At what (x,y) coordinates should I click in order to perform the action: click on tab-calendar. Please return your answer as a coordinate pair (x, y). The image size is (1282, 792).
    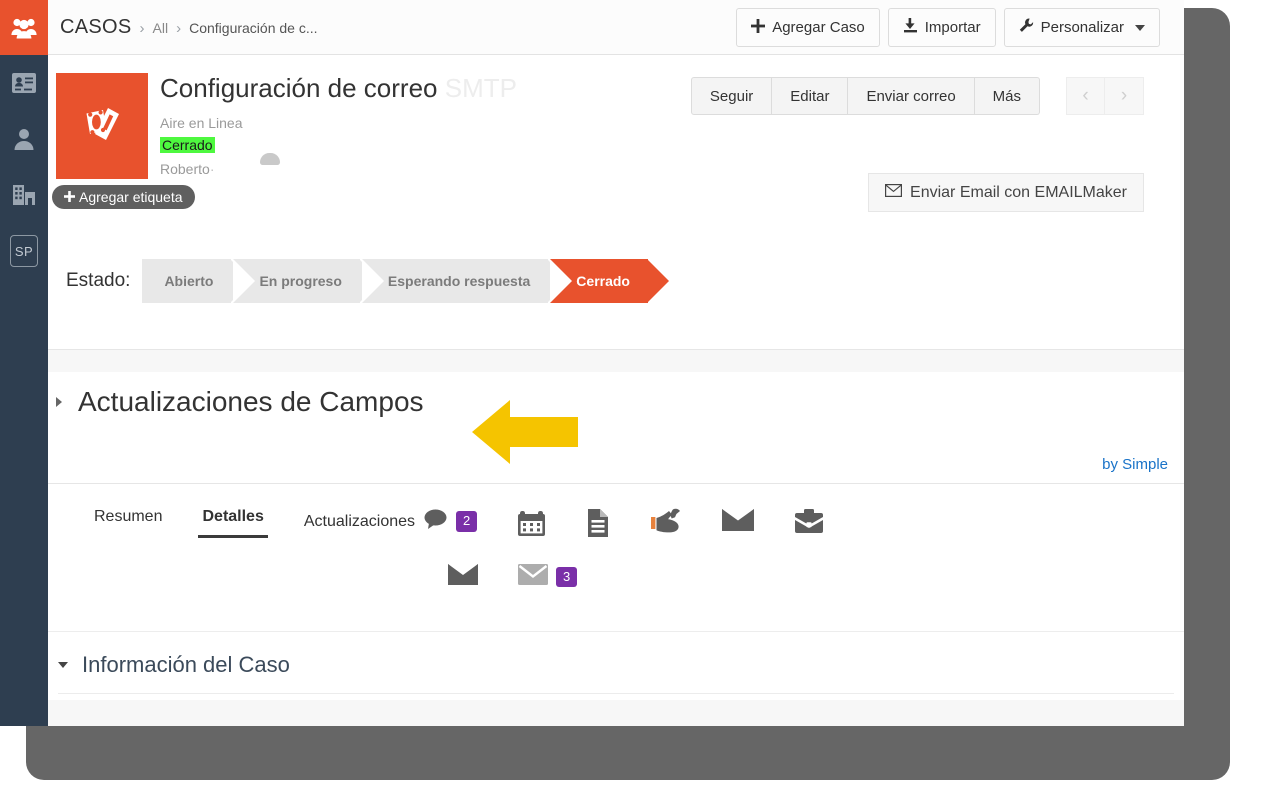
    Looking at the image, I should click on (531, 528).